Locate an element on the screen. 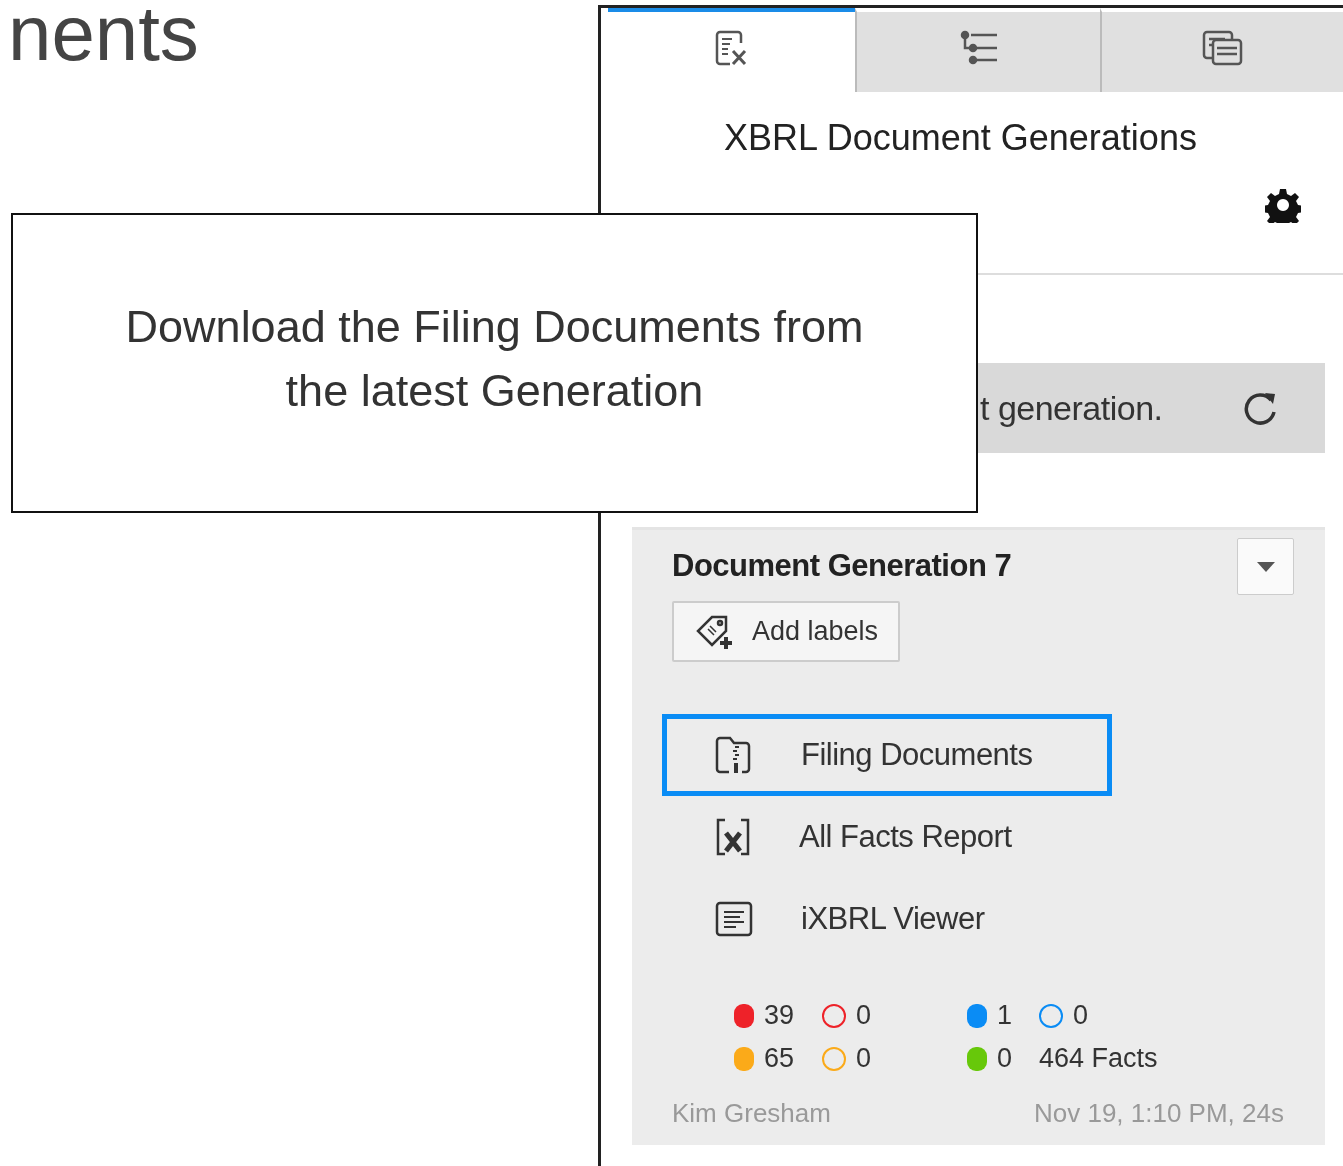 Image resolution: width=1343 pixels, height=1166 pixels. count: 39 is located at coordinates (779, 1015).